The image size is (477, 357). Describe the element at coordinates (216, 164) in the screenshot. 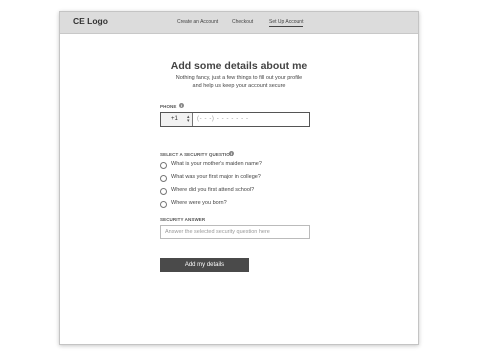

I see `security-question-option-label: What is your mother's maiden name?` at that location.